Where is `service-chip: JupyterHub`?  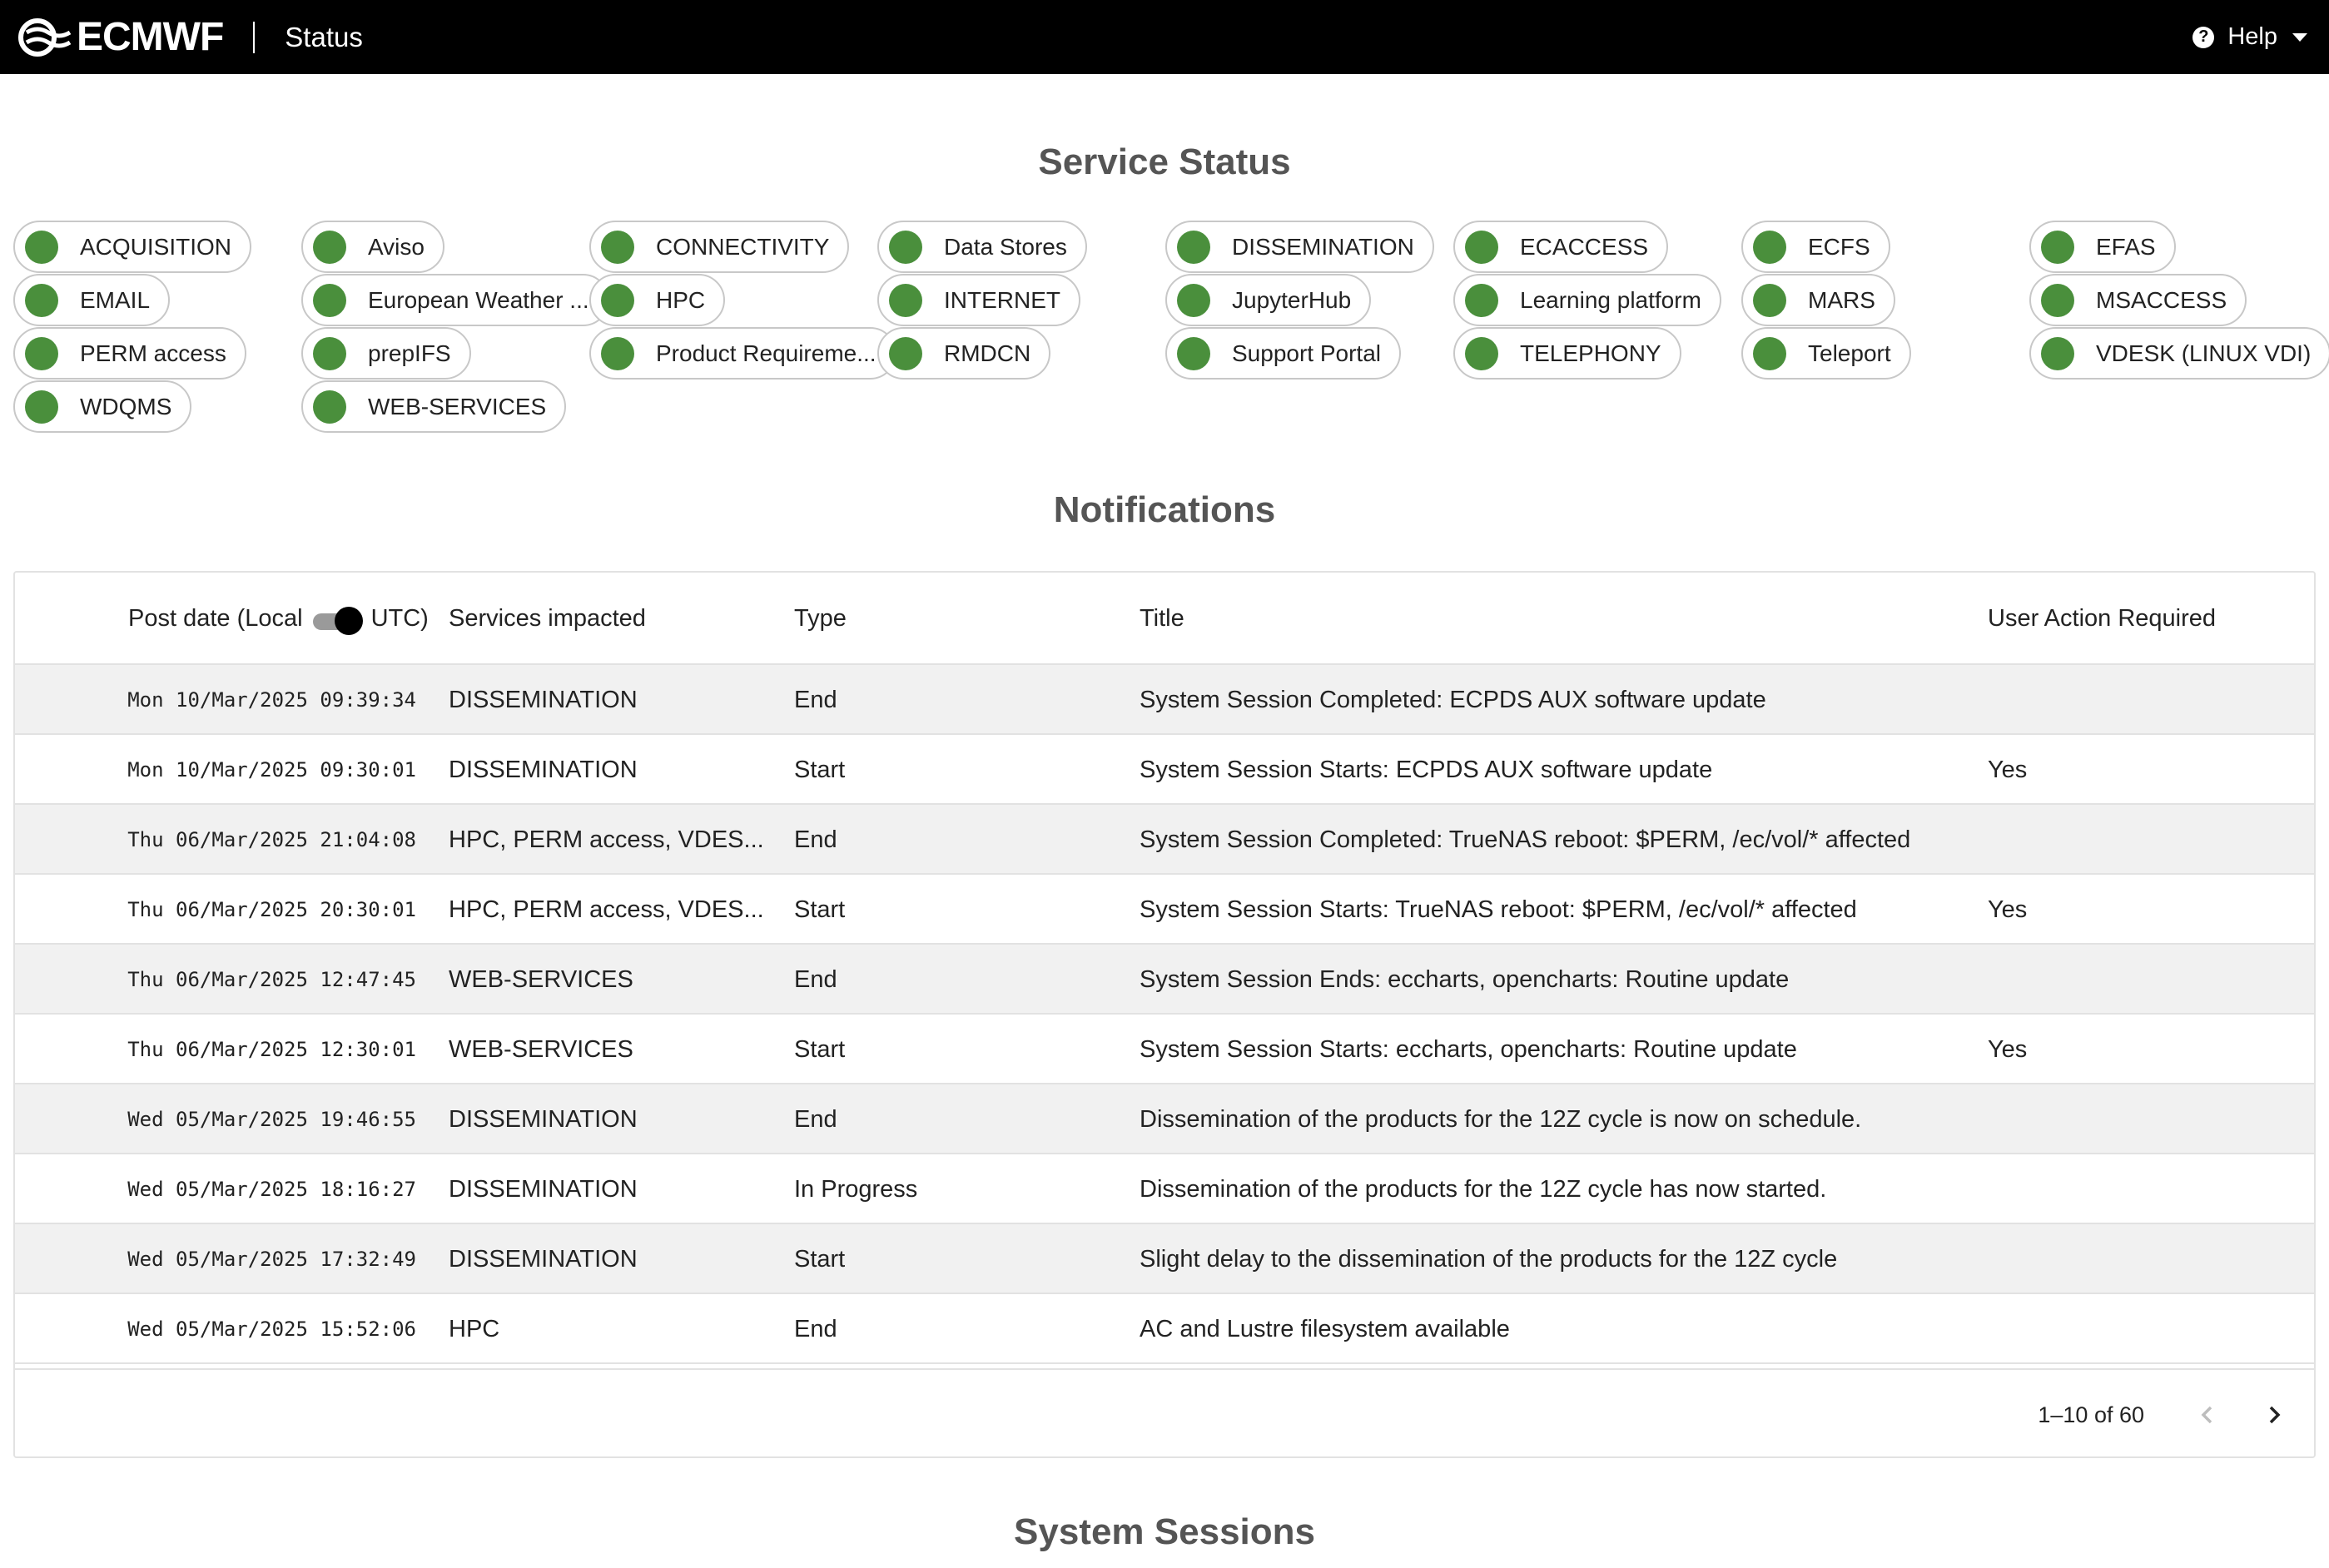
service-chip: JupyterHub is located at coordinates (1268, 300).